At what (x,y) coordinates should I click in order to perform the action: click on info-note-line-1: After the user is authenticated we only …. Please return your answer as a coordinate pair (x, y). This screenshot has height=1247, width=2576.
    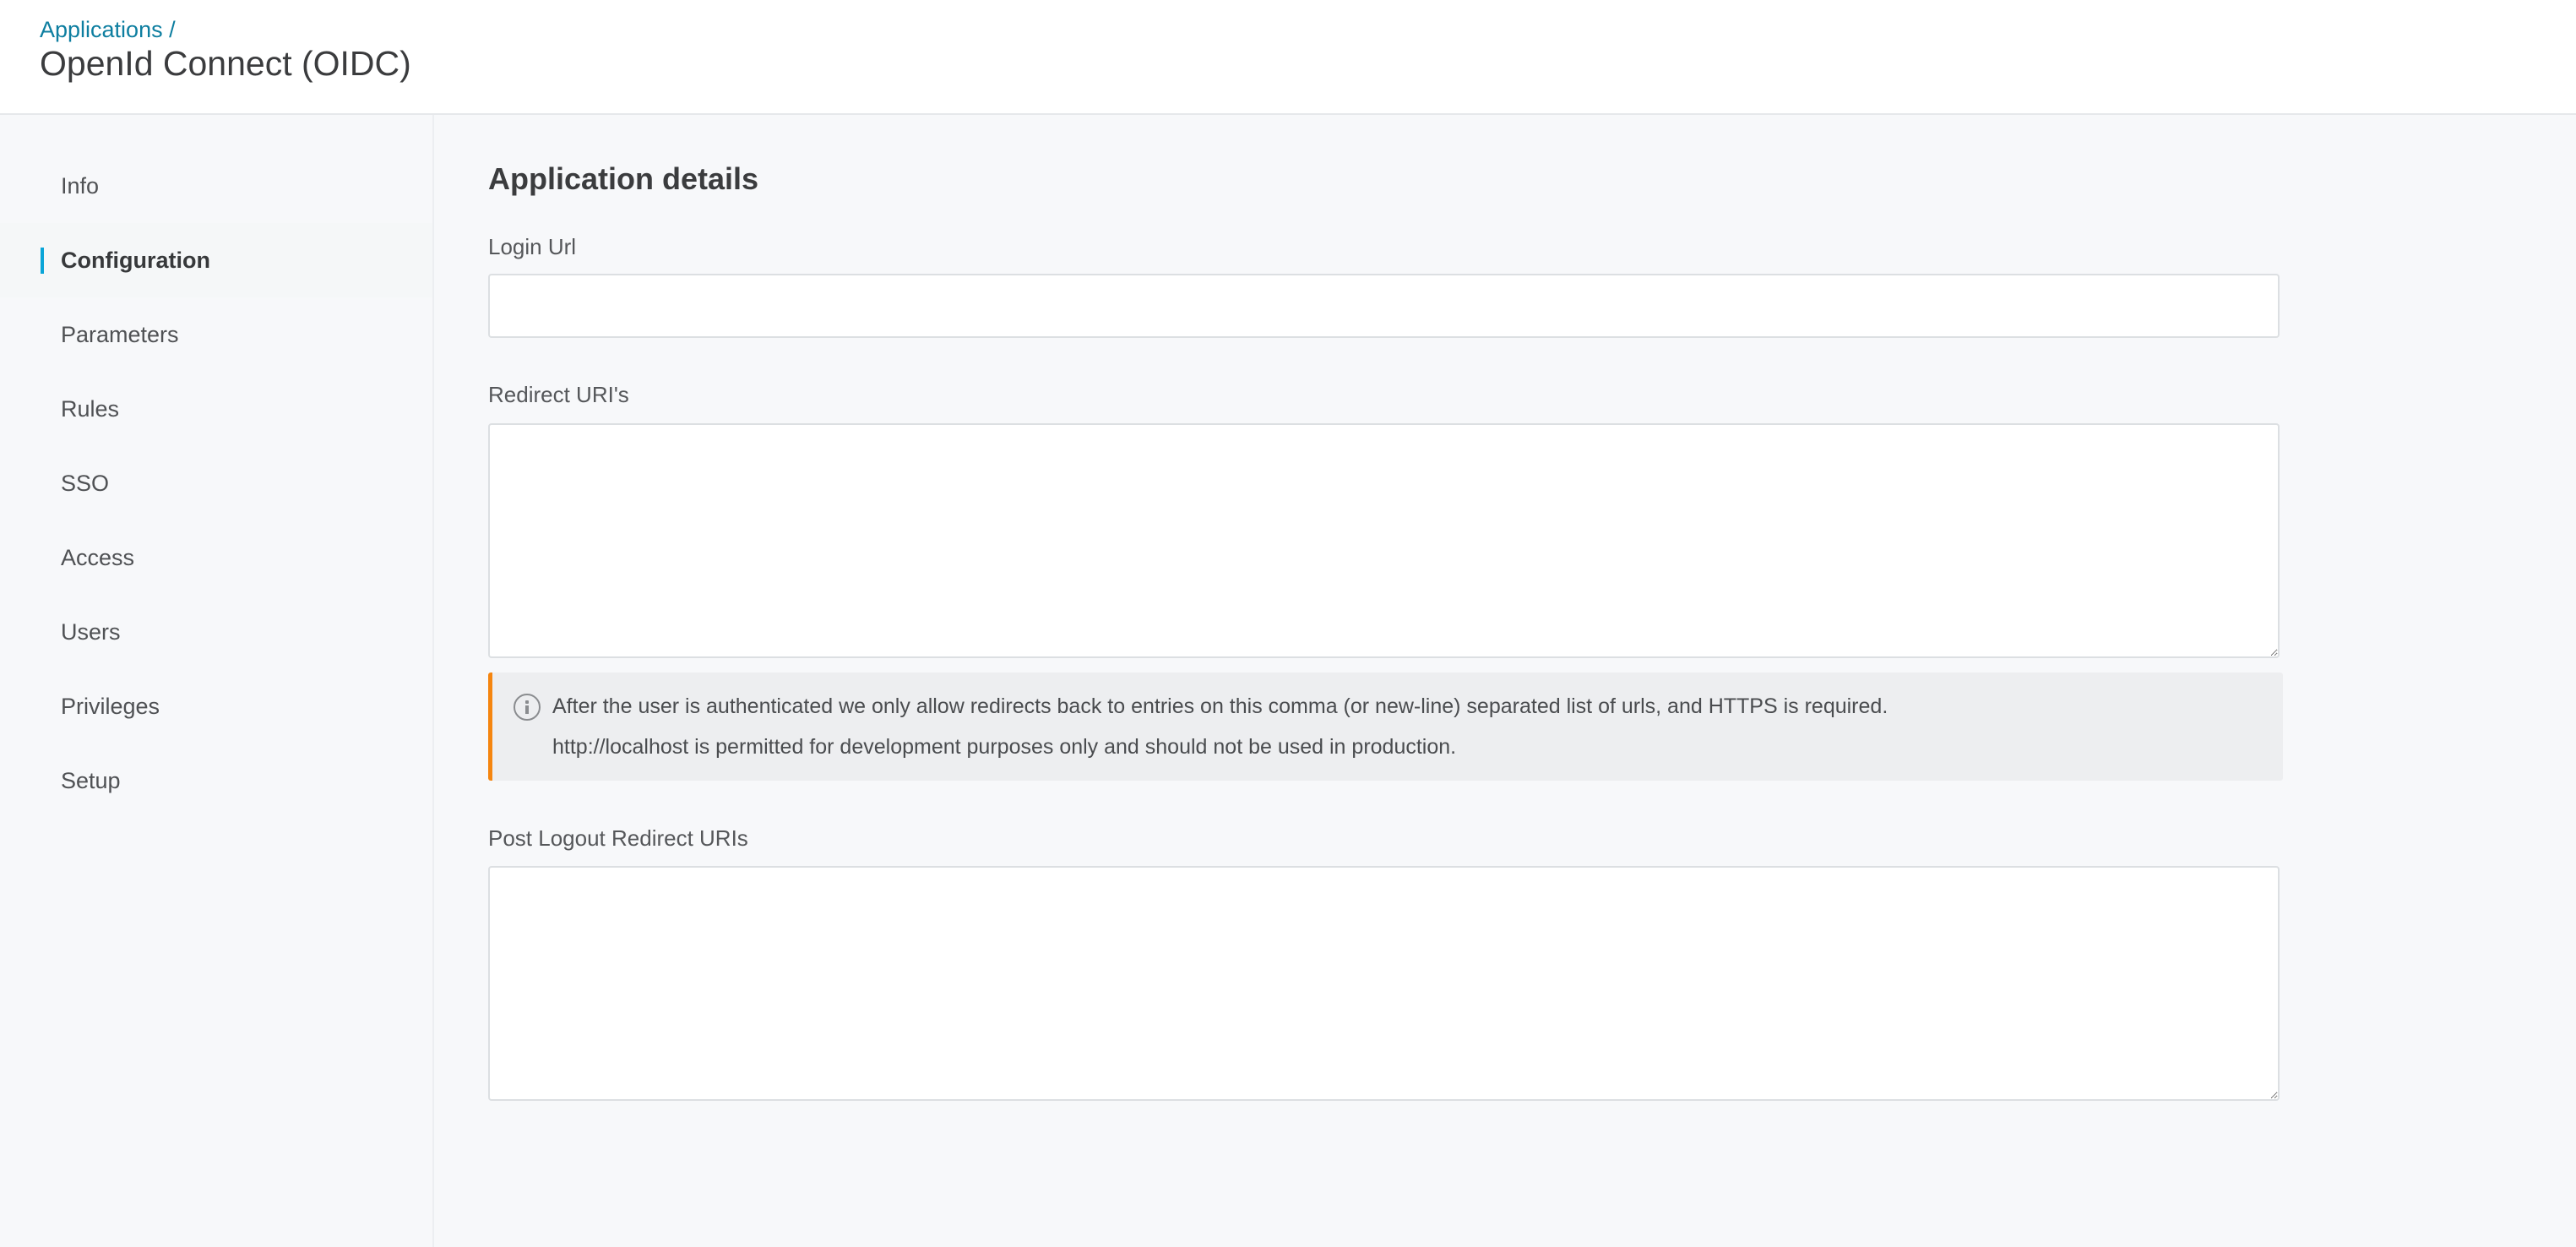
    Looking at the image, I should click on (1220, 706).